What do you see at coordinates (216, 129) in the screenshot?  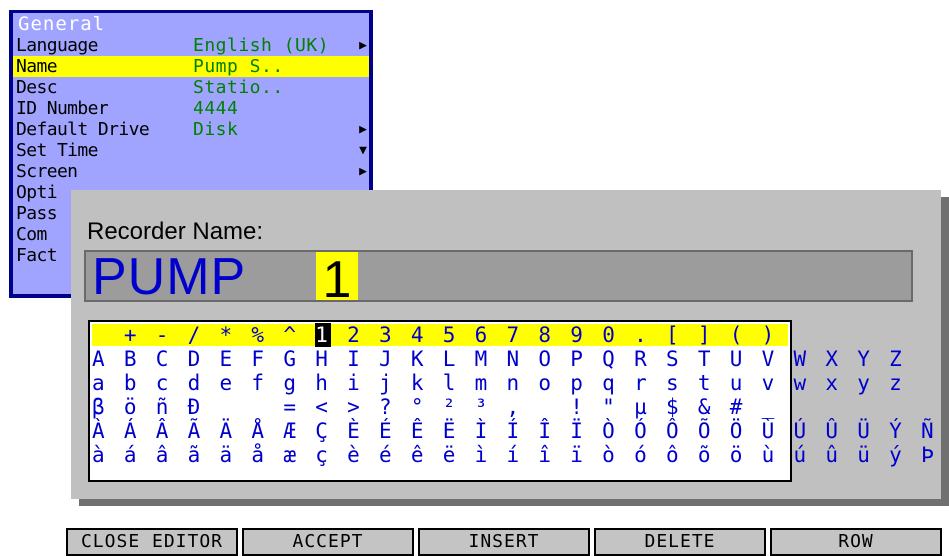 I see `menu-item-value: Disk` at bounding box center [216, 129].